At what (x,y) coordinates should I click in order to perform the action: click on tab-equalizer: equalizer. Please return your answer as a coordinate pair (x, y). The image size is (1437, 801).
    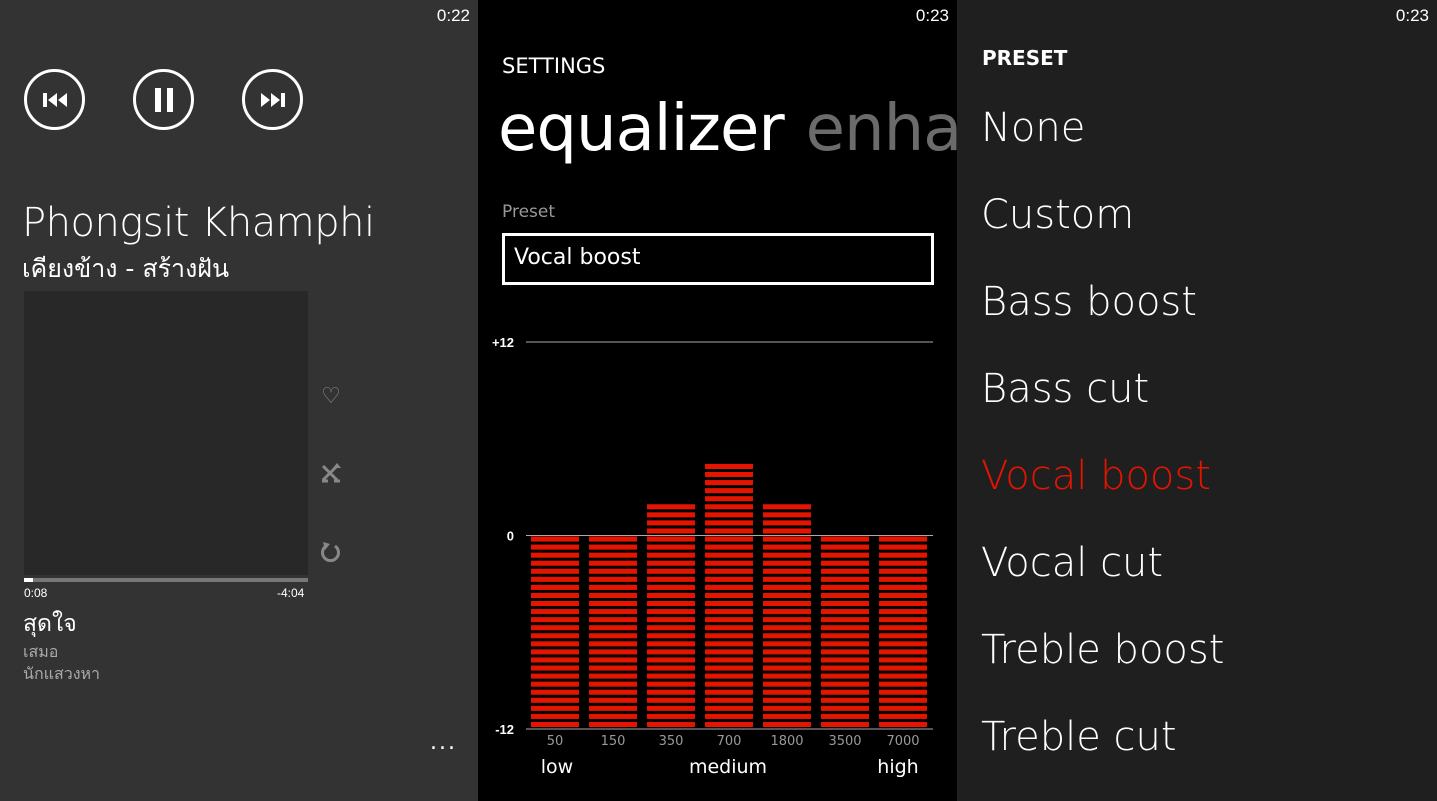
    Looking at the image, I should click on (641, 129).